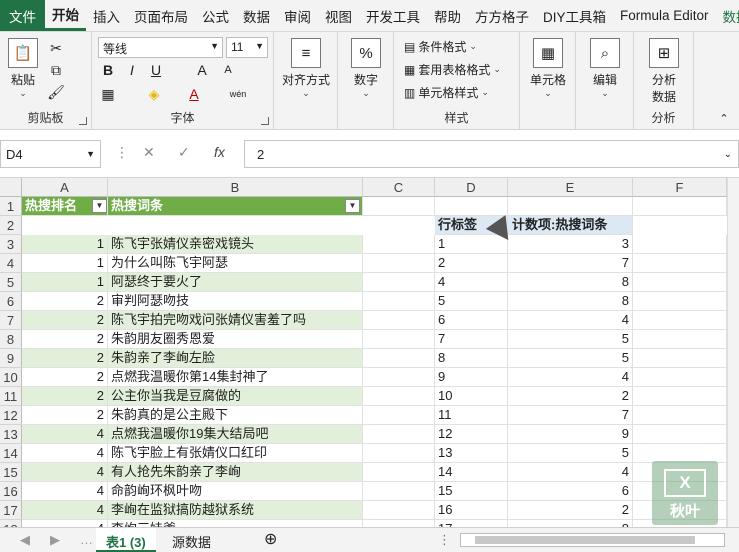 Image resolution: width=739 pixels, height=552 pixels. What do you see at coordinates (570, 206) in the screenshot?
I see `cell-e1` at bounding box center [570, 206].